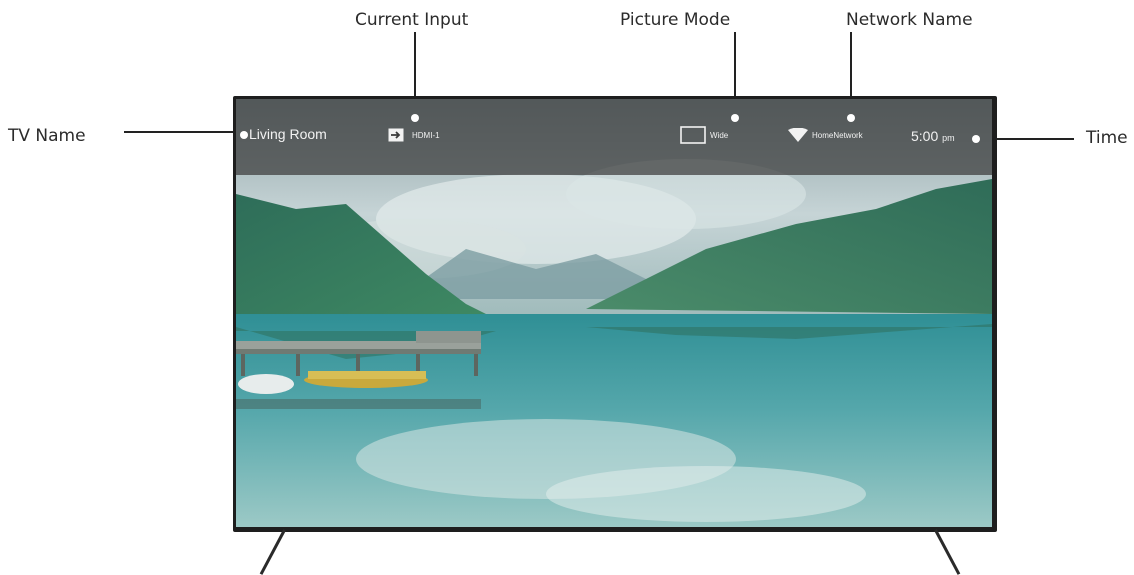 The width and height of the screenshot is (1134, 575). What do you see at coordinates (396, 135) in the screenshot?
I see `input-arrow-icon` at bounding box center [396, 135].